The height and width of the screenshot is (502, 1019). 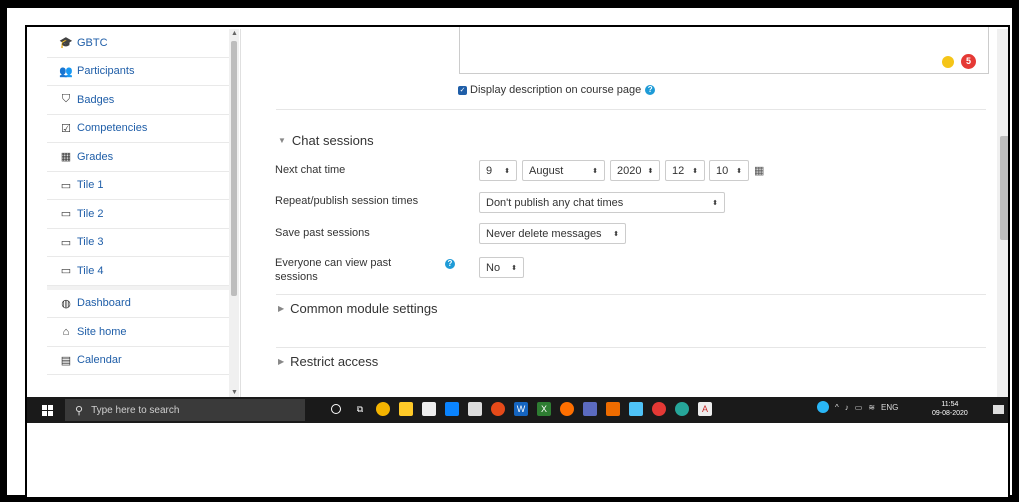 What do you see at coordinates (685, 170) in the screenshot?
I see `hour-select: 12 ⬍` at bounding box center [685, 170].